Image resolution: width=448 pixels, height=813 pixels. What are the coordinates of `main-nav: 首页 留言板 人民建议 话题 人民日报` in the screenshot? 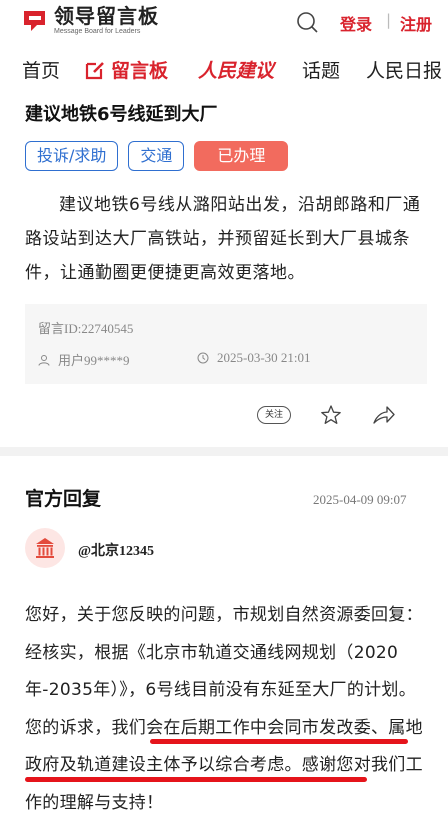 It's located at (224, 67).